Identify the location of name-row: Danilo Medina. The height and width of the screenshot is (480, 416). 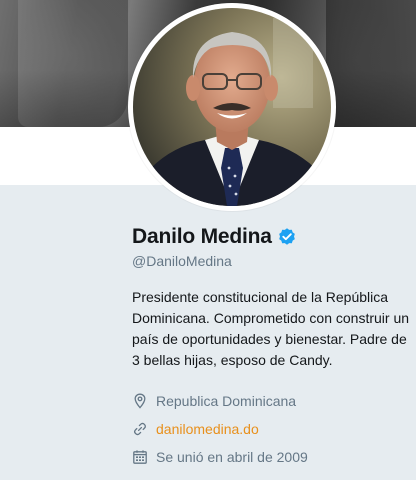
(272, 237).